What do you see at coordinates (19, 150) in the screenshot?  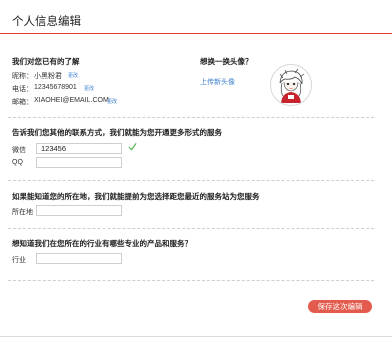 I see `wechat-label: 微信` at bounding box center [19, 150].